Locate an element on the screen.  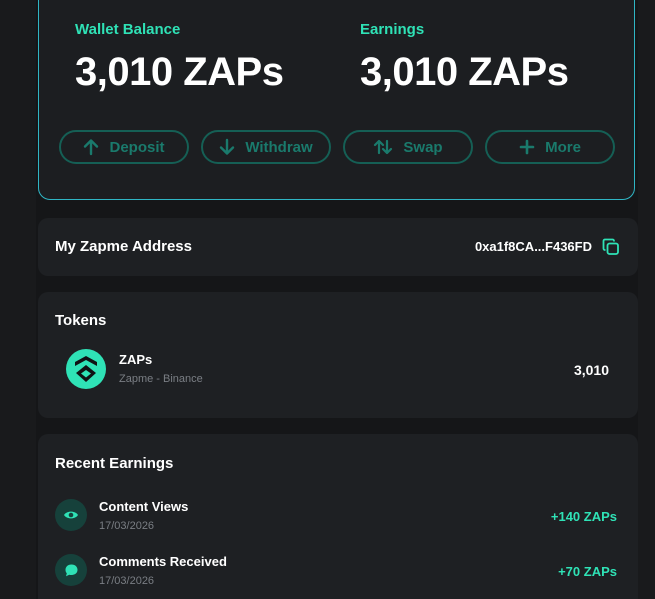
deposit-button: Deposit is located at coordinates (124, 147).